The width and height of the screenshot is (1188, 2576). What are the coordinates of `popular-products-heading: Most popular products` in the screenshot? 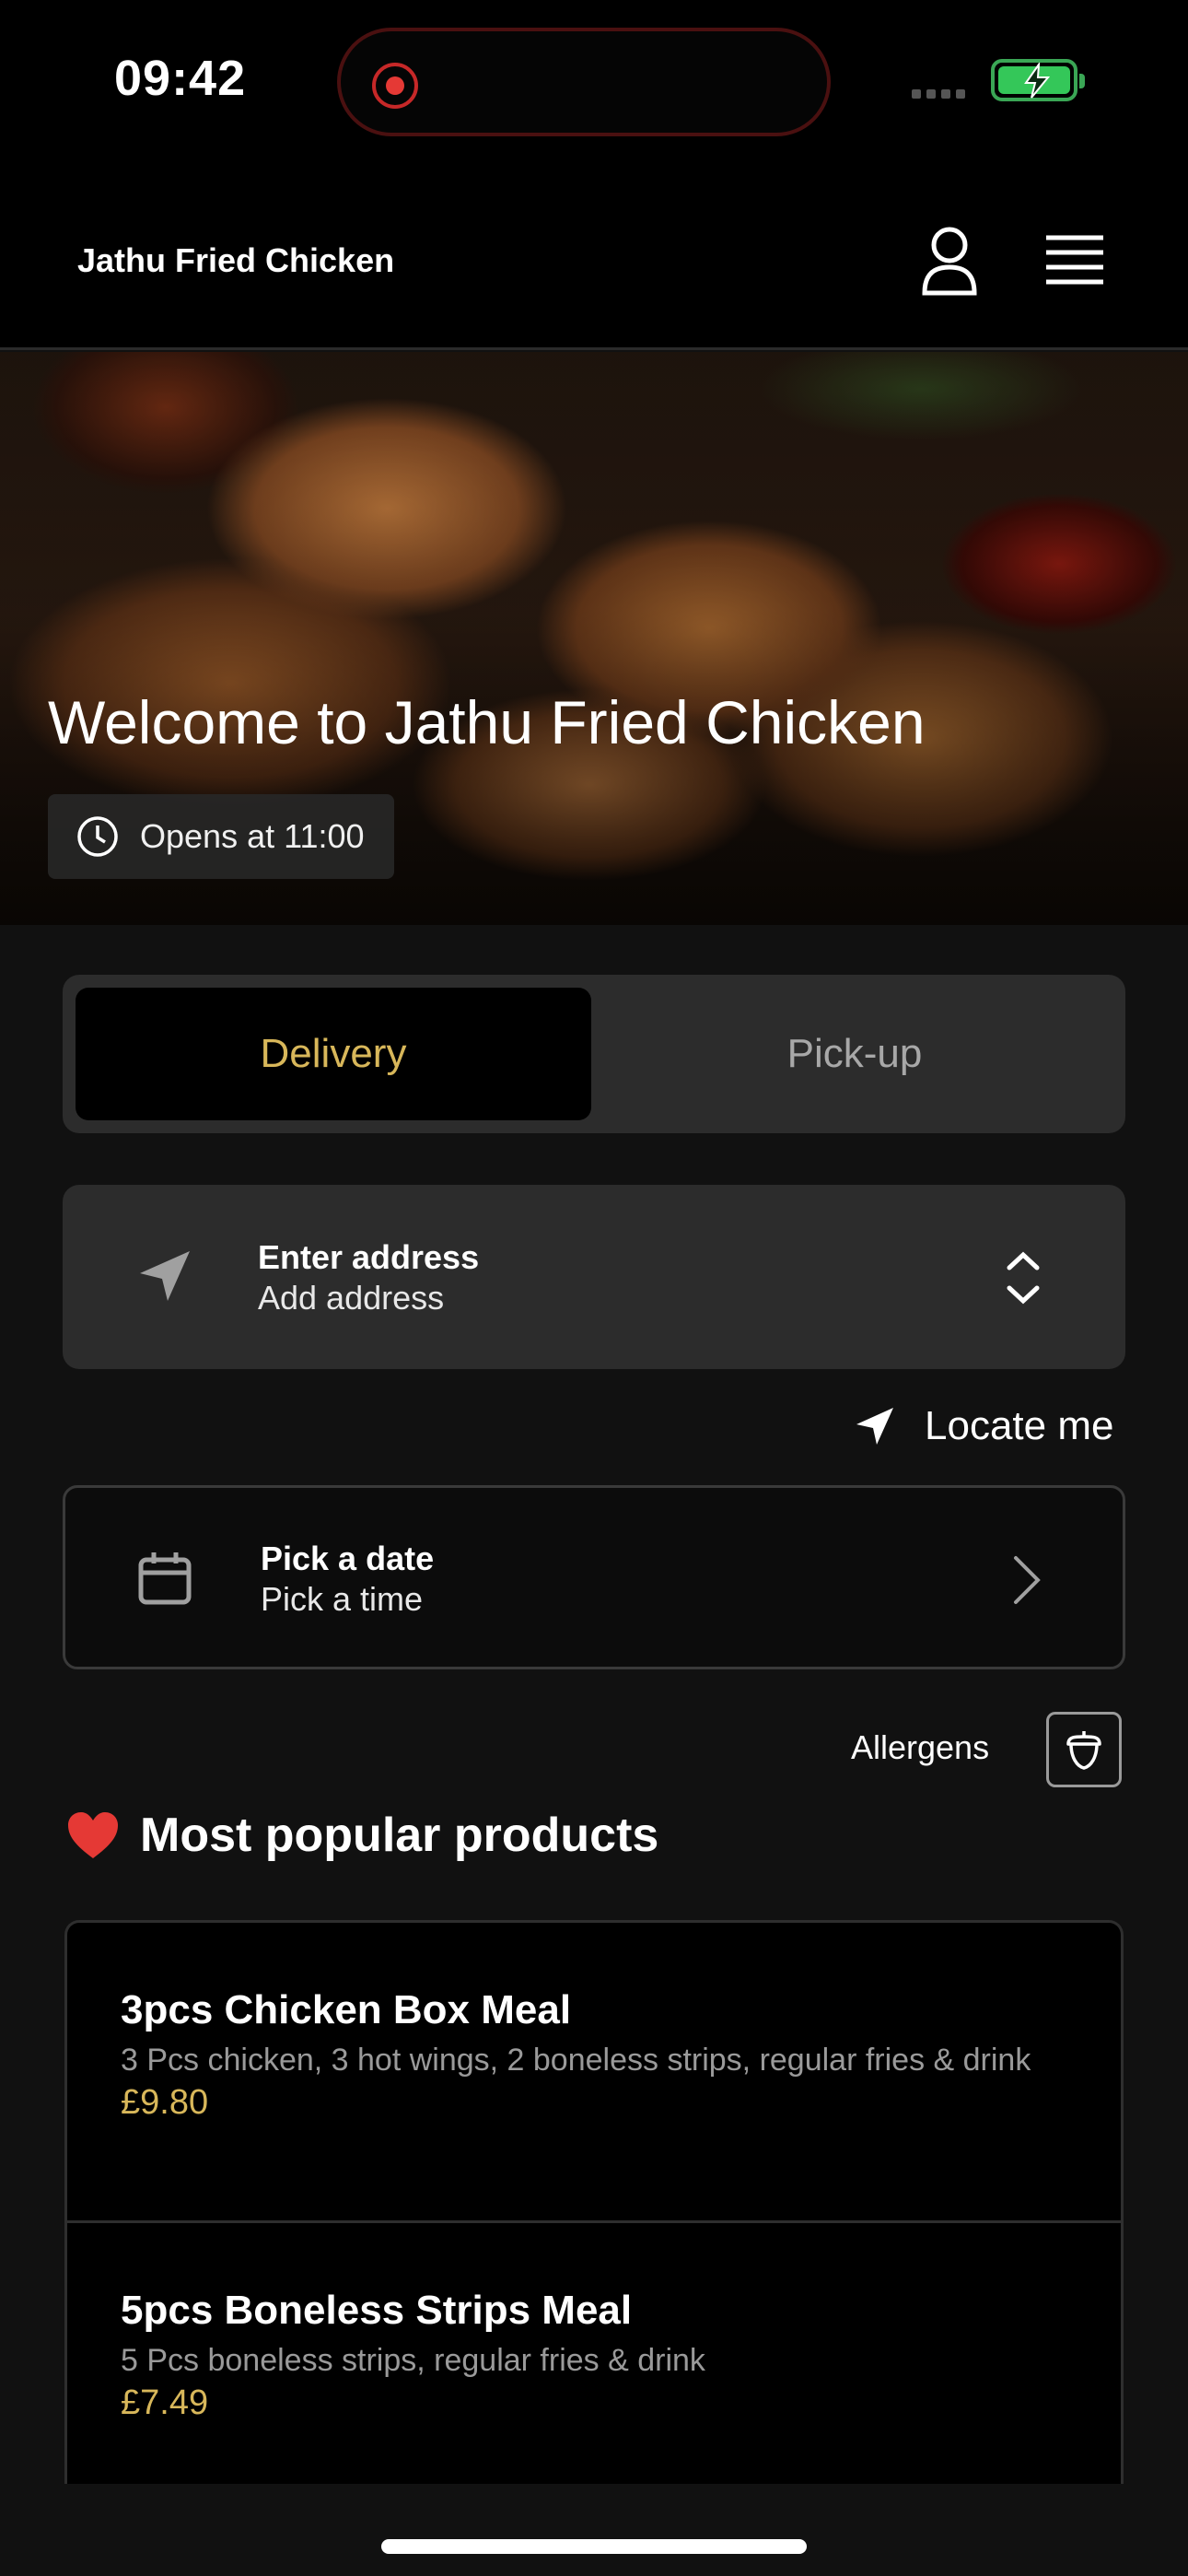 It's located at (362, 1835).